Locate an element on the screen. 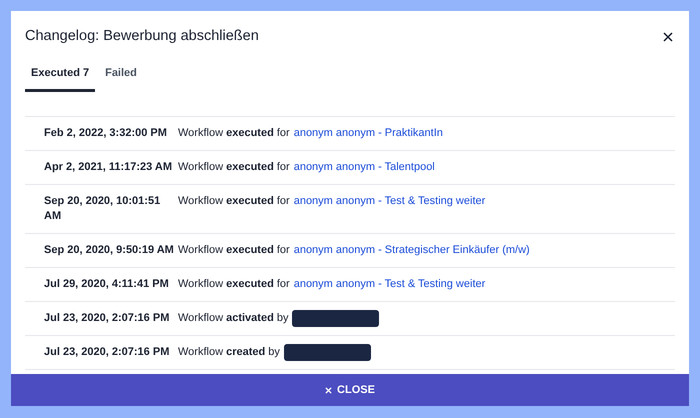  entry-message: Workflow activated by is located at coordinates (233, 318).